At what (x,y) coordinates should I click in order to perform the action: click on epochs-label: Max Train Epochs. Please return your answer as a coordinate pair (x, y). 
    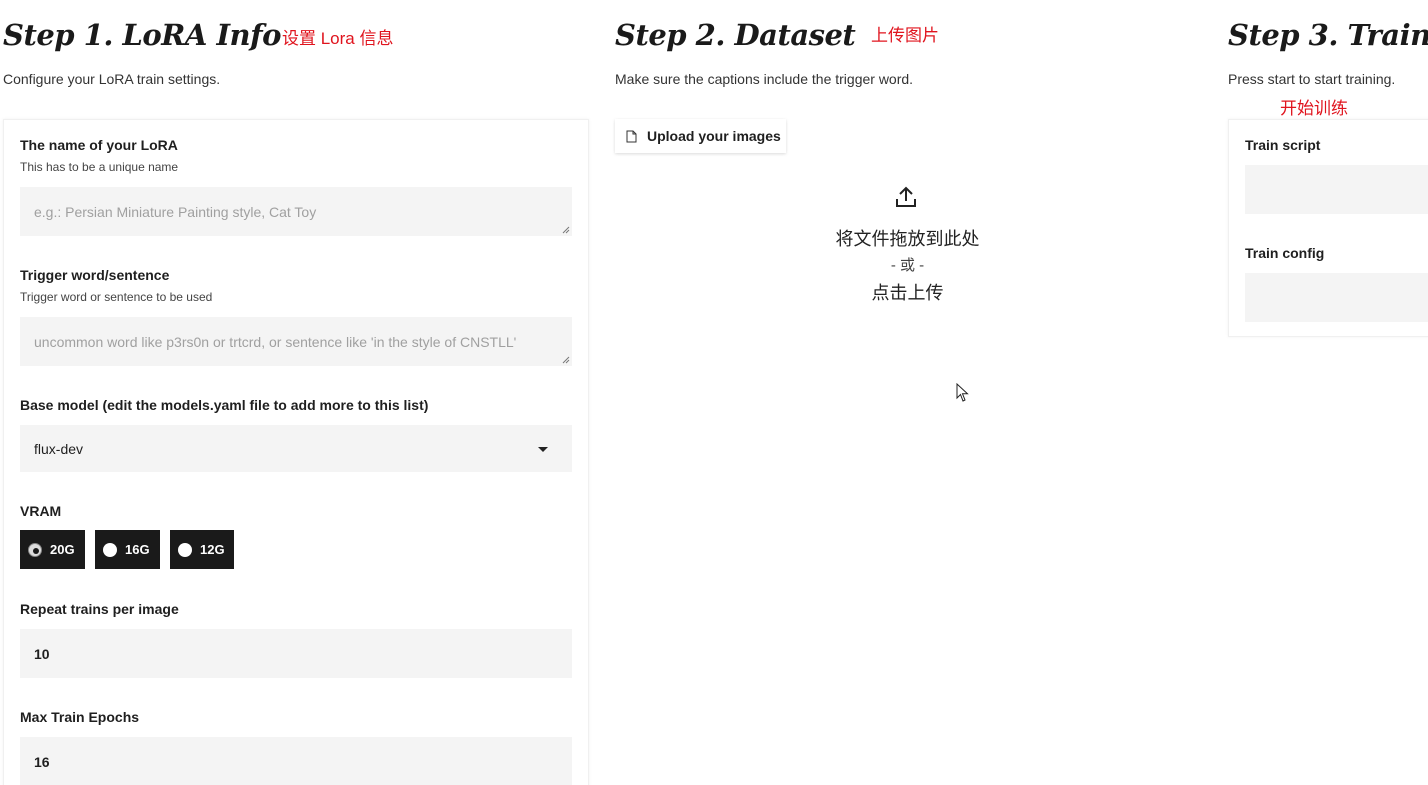
    Looking at the image, I should click on (80, 717).